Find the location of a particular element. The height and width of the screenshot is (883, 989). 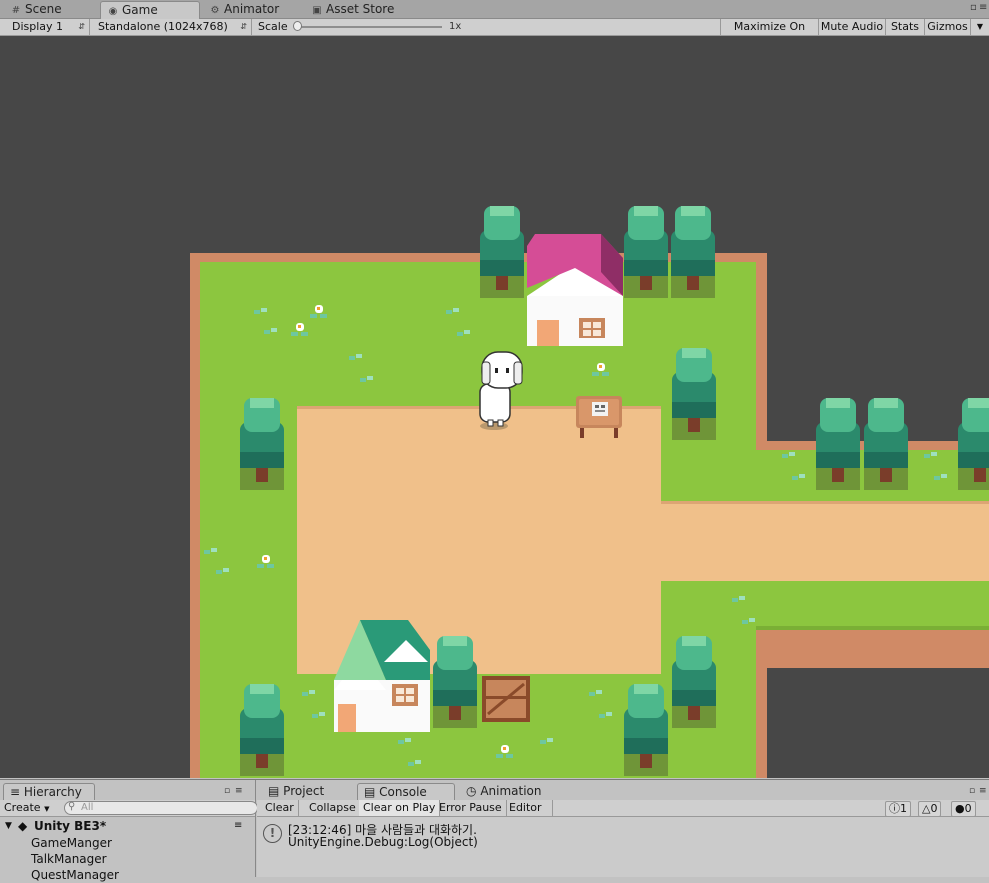

tab-label: Animator is located at coordinates (252, 9).